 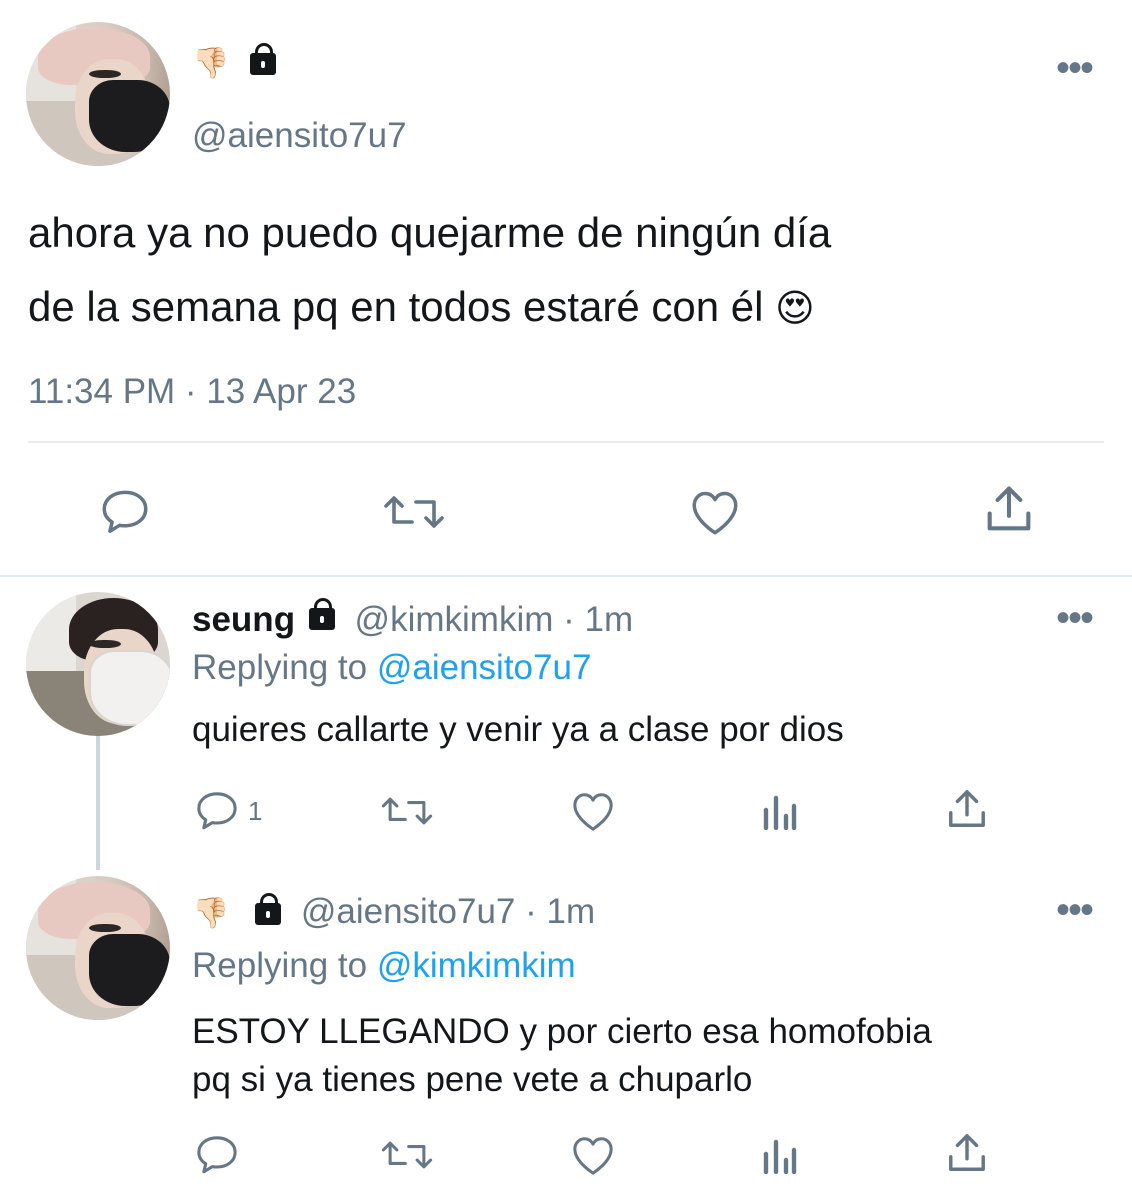 What do you see at coordinates (476, 965) in the screenshot?
I see `replying-to-handle: @kimkimkim` at bounding box center [476, 965].